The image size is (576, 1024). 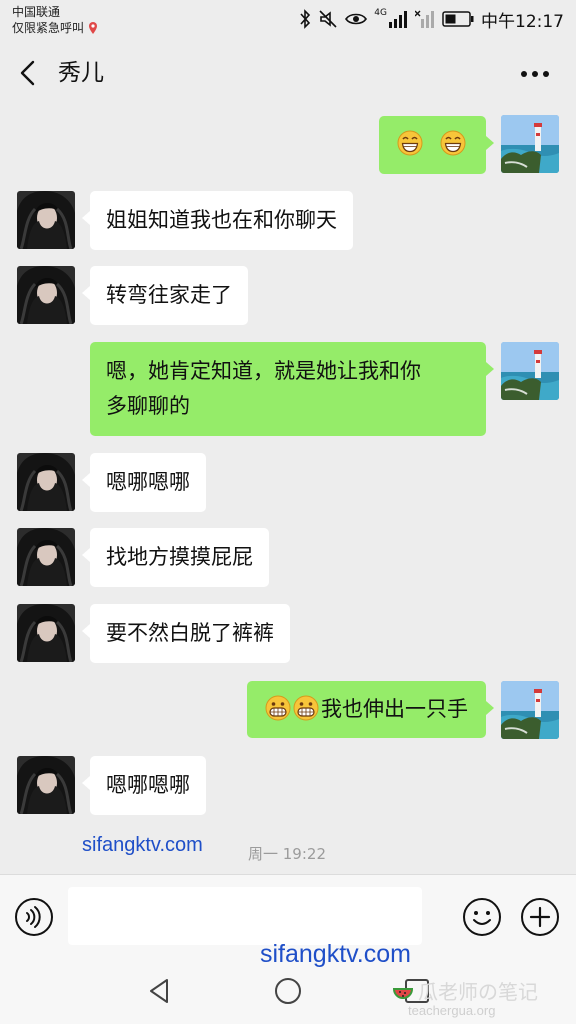 What do you see at coordinates (48, 28) in the screenshot?
I see `emergency-only-label: 仅限紧急呼叫` at bounding box center [48, 28].